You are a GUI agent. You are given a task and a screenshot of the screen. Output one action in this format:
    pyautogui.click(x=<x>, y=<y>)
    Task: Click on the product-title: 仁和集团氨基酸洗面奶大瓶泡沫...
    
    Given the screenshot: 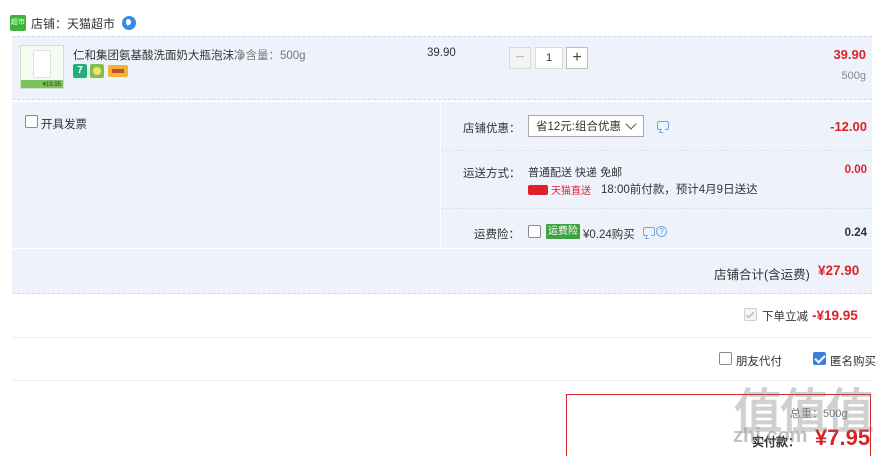 What is the action you would take?
    pyautogui.click(x=158, y=55)
    